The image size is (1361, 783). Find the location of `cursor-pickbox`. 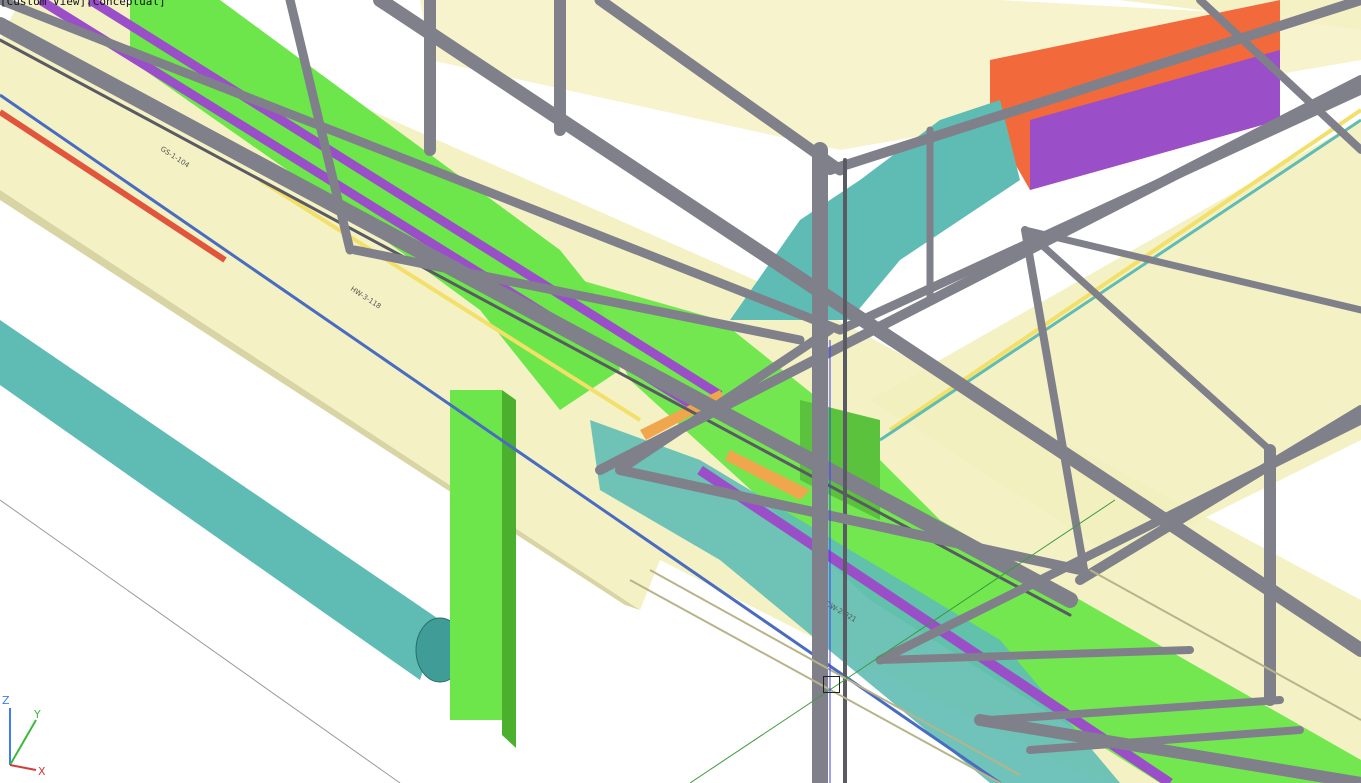

cursor-pickbox is located at coordinates (831, 684).